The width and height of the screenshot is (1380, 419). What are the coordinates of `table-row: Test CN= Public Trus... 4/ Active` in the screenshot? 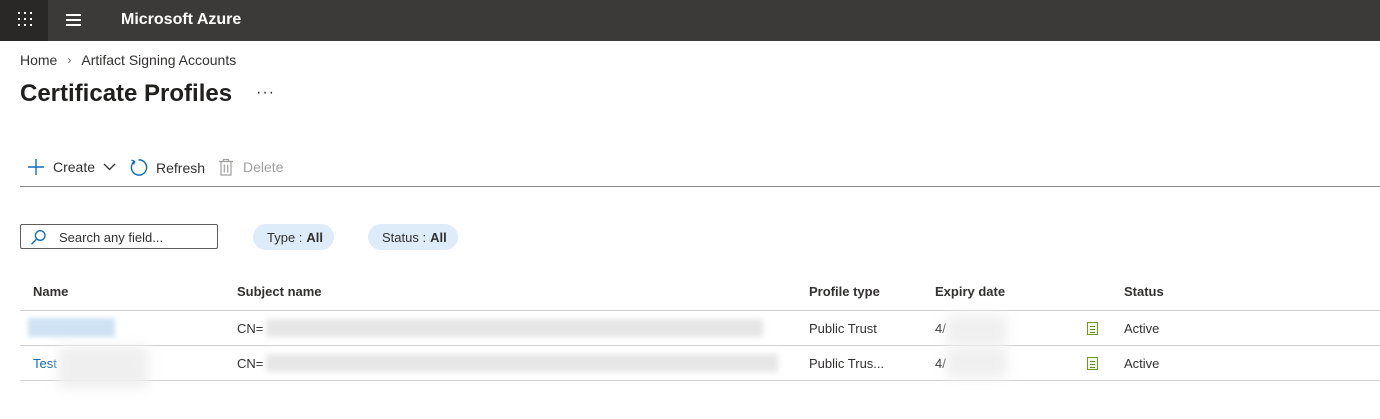 It's located at (700, 367).